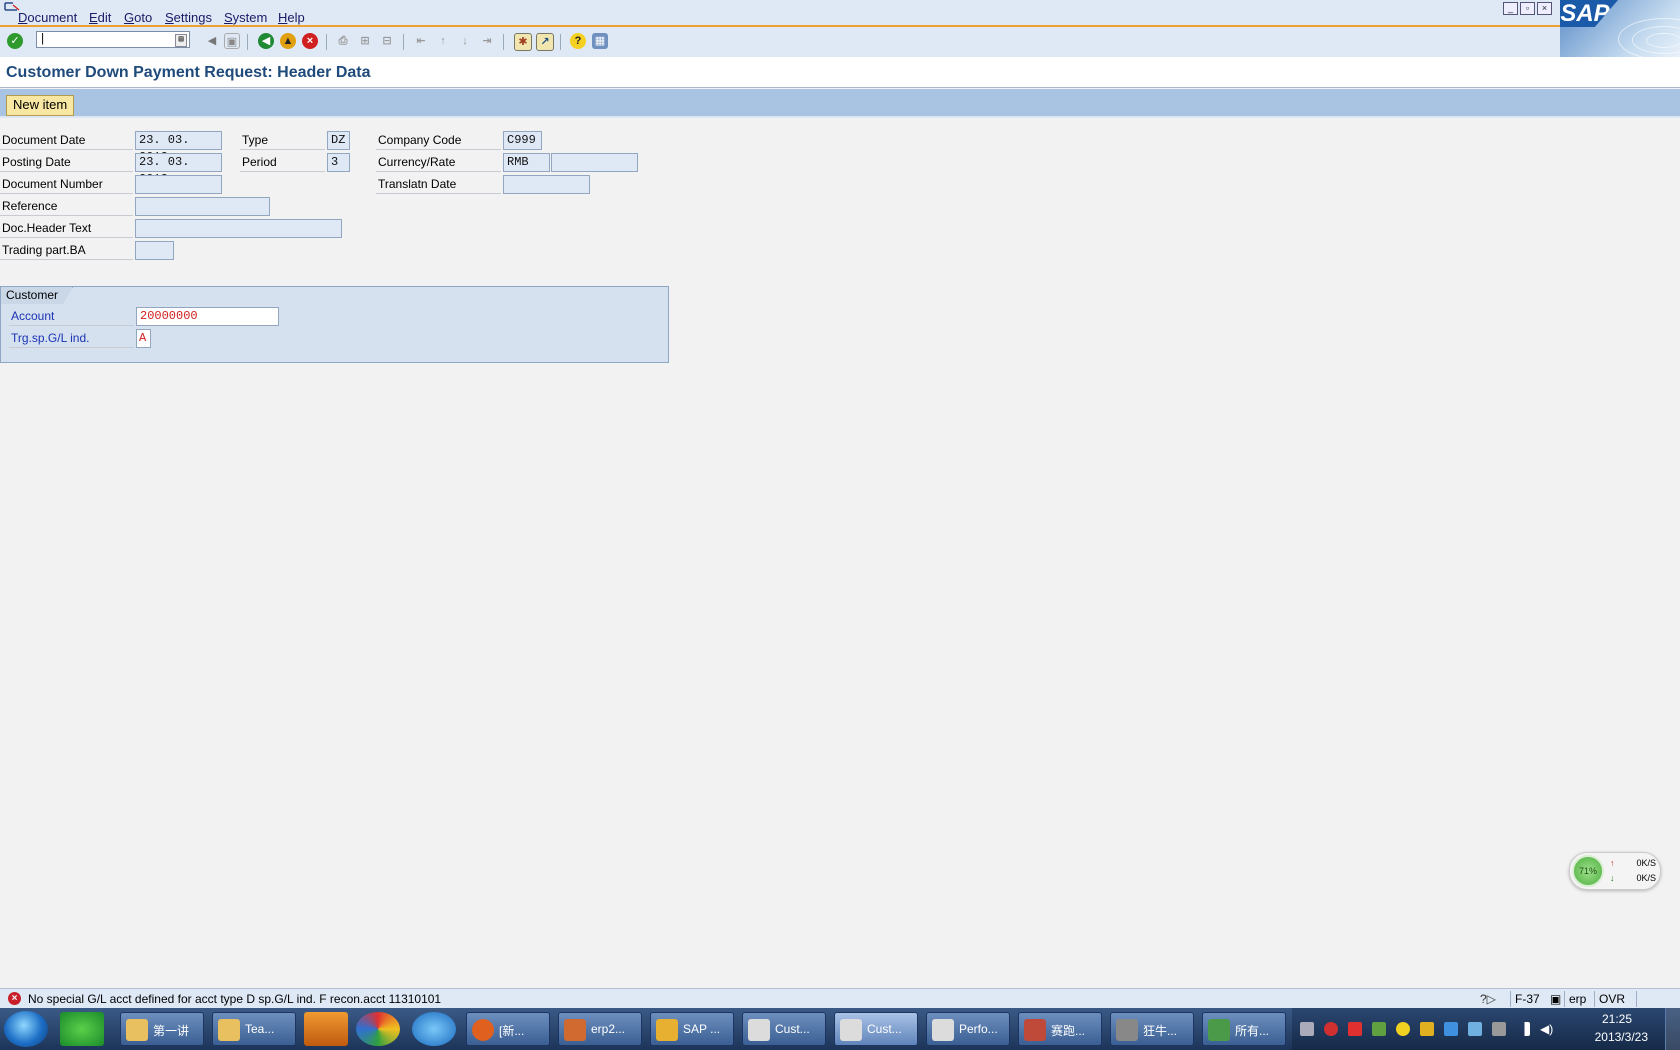 This screenshot has height=1050, width=1680. What do you see at coordinates (1035, 1030) in the screenshot?
I see `chat-icon` at bounding box center [1035, 1030].